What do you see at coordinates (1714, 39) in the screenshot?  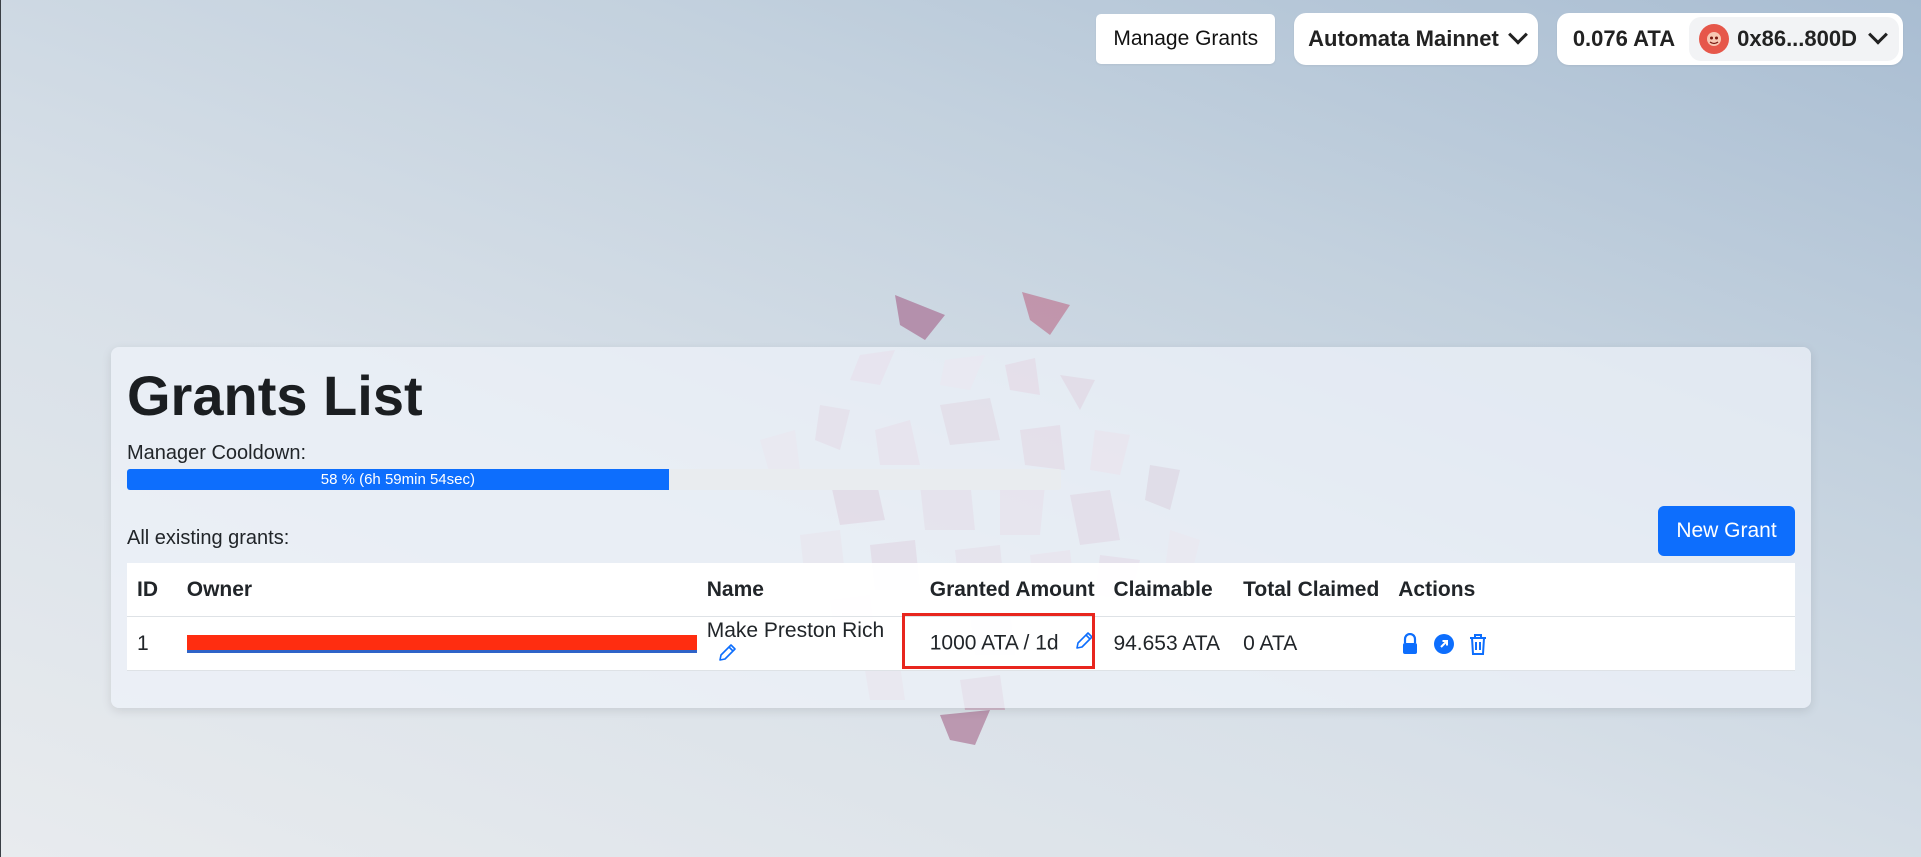 I see `account-avatar` at bounding box center [1714, 39].